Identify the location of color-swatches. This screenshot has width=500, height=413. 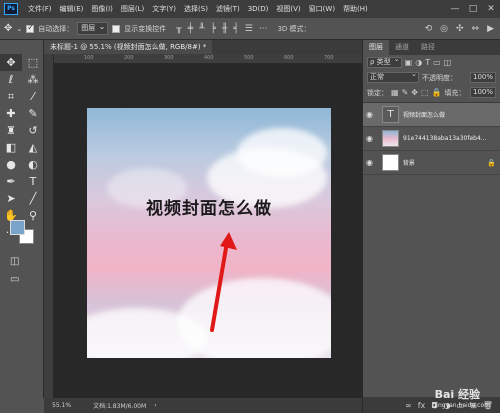
(23, 233).